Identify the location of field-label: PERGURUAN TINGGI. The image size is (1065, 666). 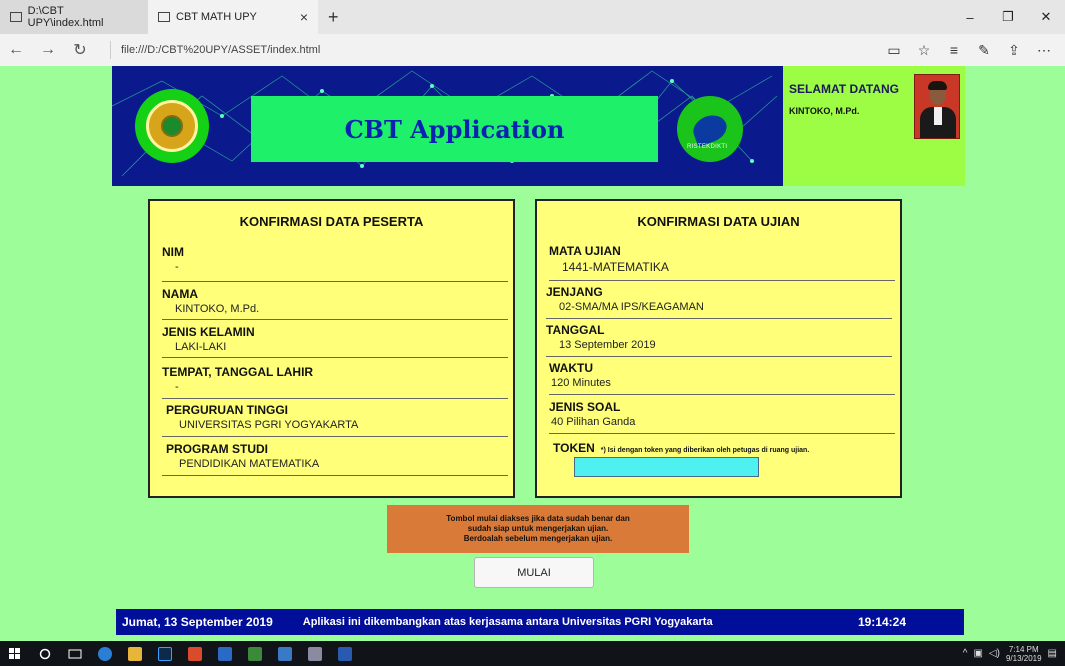
(227, 410).